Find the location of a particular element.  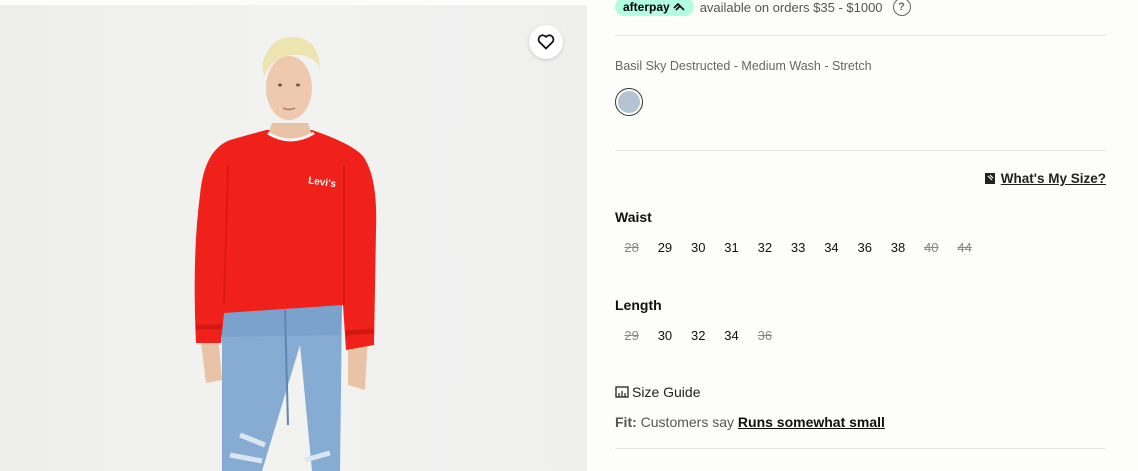

color-swatch is located at coordinates (629, 102).